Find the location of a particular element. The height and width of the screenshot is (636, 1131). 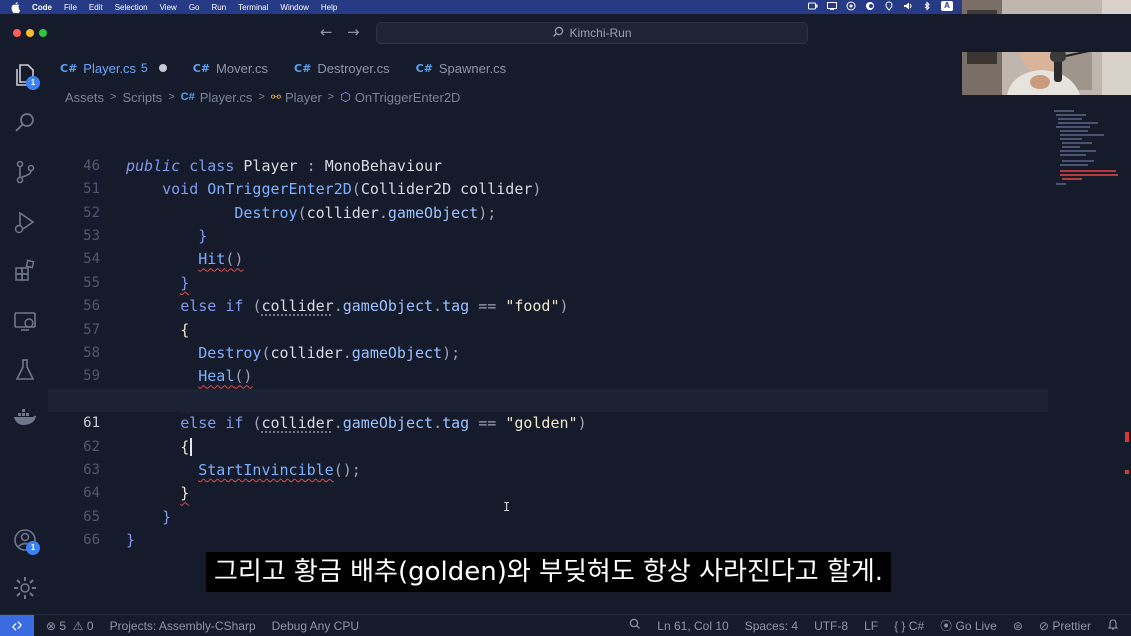

flask-icon is located at coordinates (25, 370).